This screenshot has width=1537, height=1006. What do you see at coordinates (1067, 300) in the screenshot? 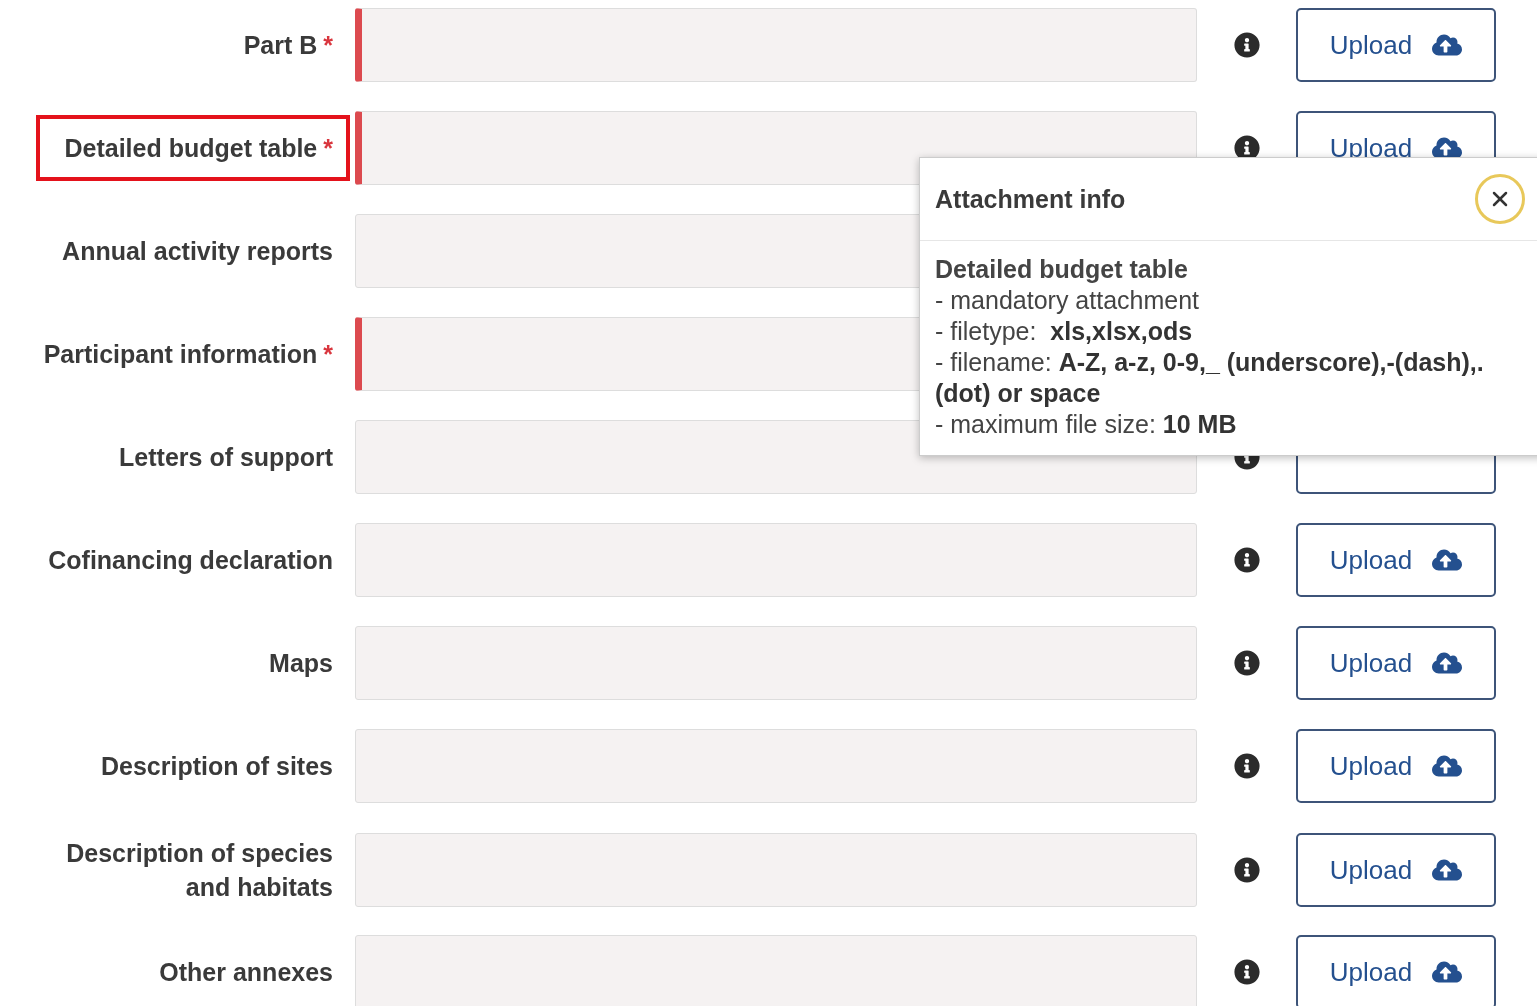
I see `attachment-rule: - mandatory attachment` at bounding box center [1067, 300].